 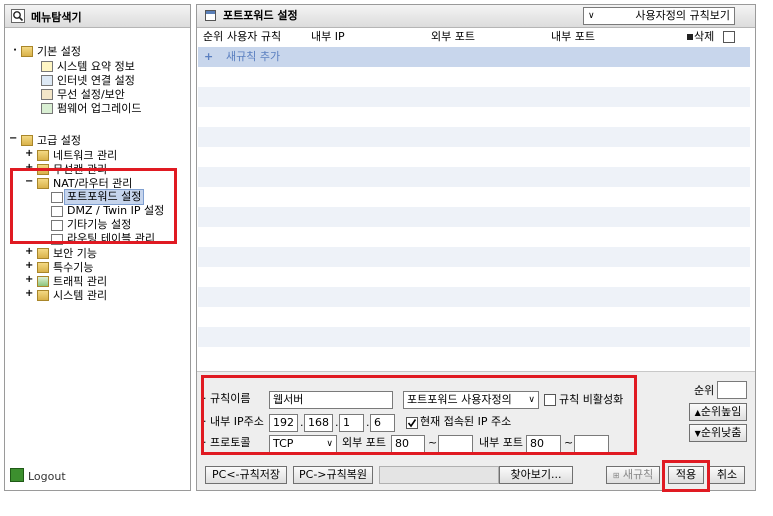 What do you see at coordinates (474, 57) in the screenshot?
I see `add-rule-row: + 새규칙 추가` at bounding box center [474, 57].